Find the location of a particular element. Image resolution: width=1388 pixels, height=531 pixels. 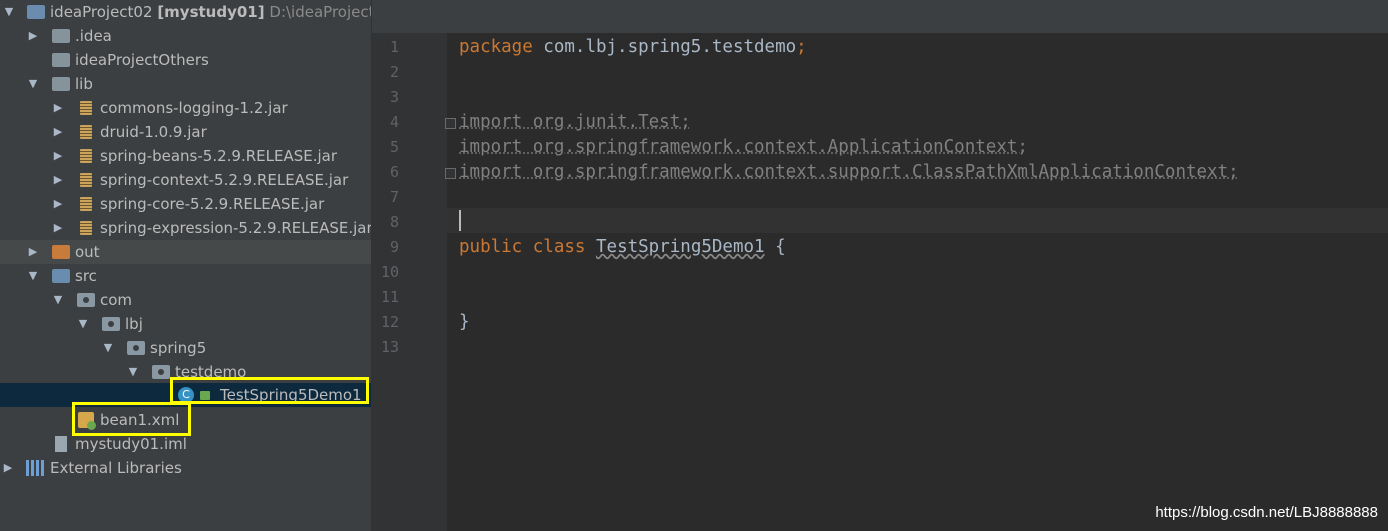

tree-item-jar: ▶ spring-core-5.2.9.RELEASE.jar is located at coordinates (185, 204).